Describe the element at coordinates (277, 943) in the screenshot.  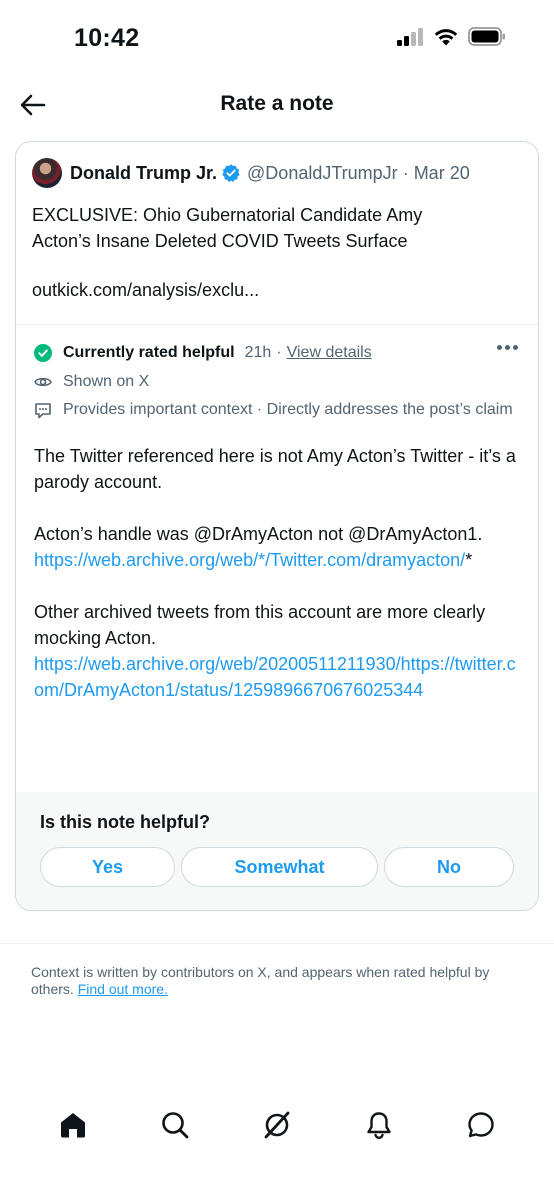
I see `divider` at that location.